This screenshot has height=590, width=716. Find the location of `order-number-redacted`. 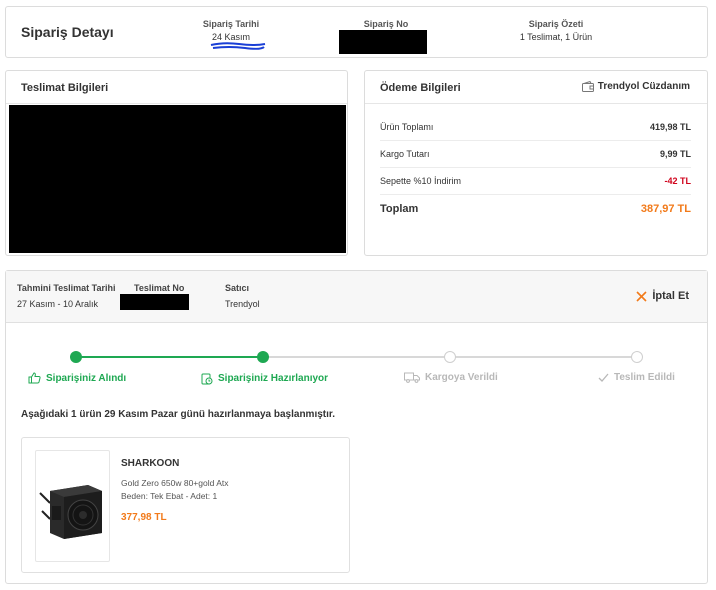

order-number-redacted is located at coordinates (383, 42).